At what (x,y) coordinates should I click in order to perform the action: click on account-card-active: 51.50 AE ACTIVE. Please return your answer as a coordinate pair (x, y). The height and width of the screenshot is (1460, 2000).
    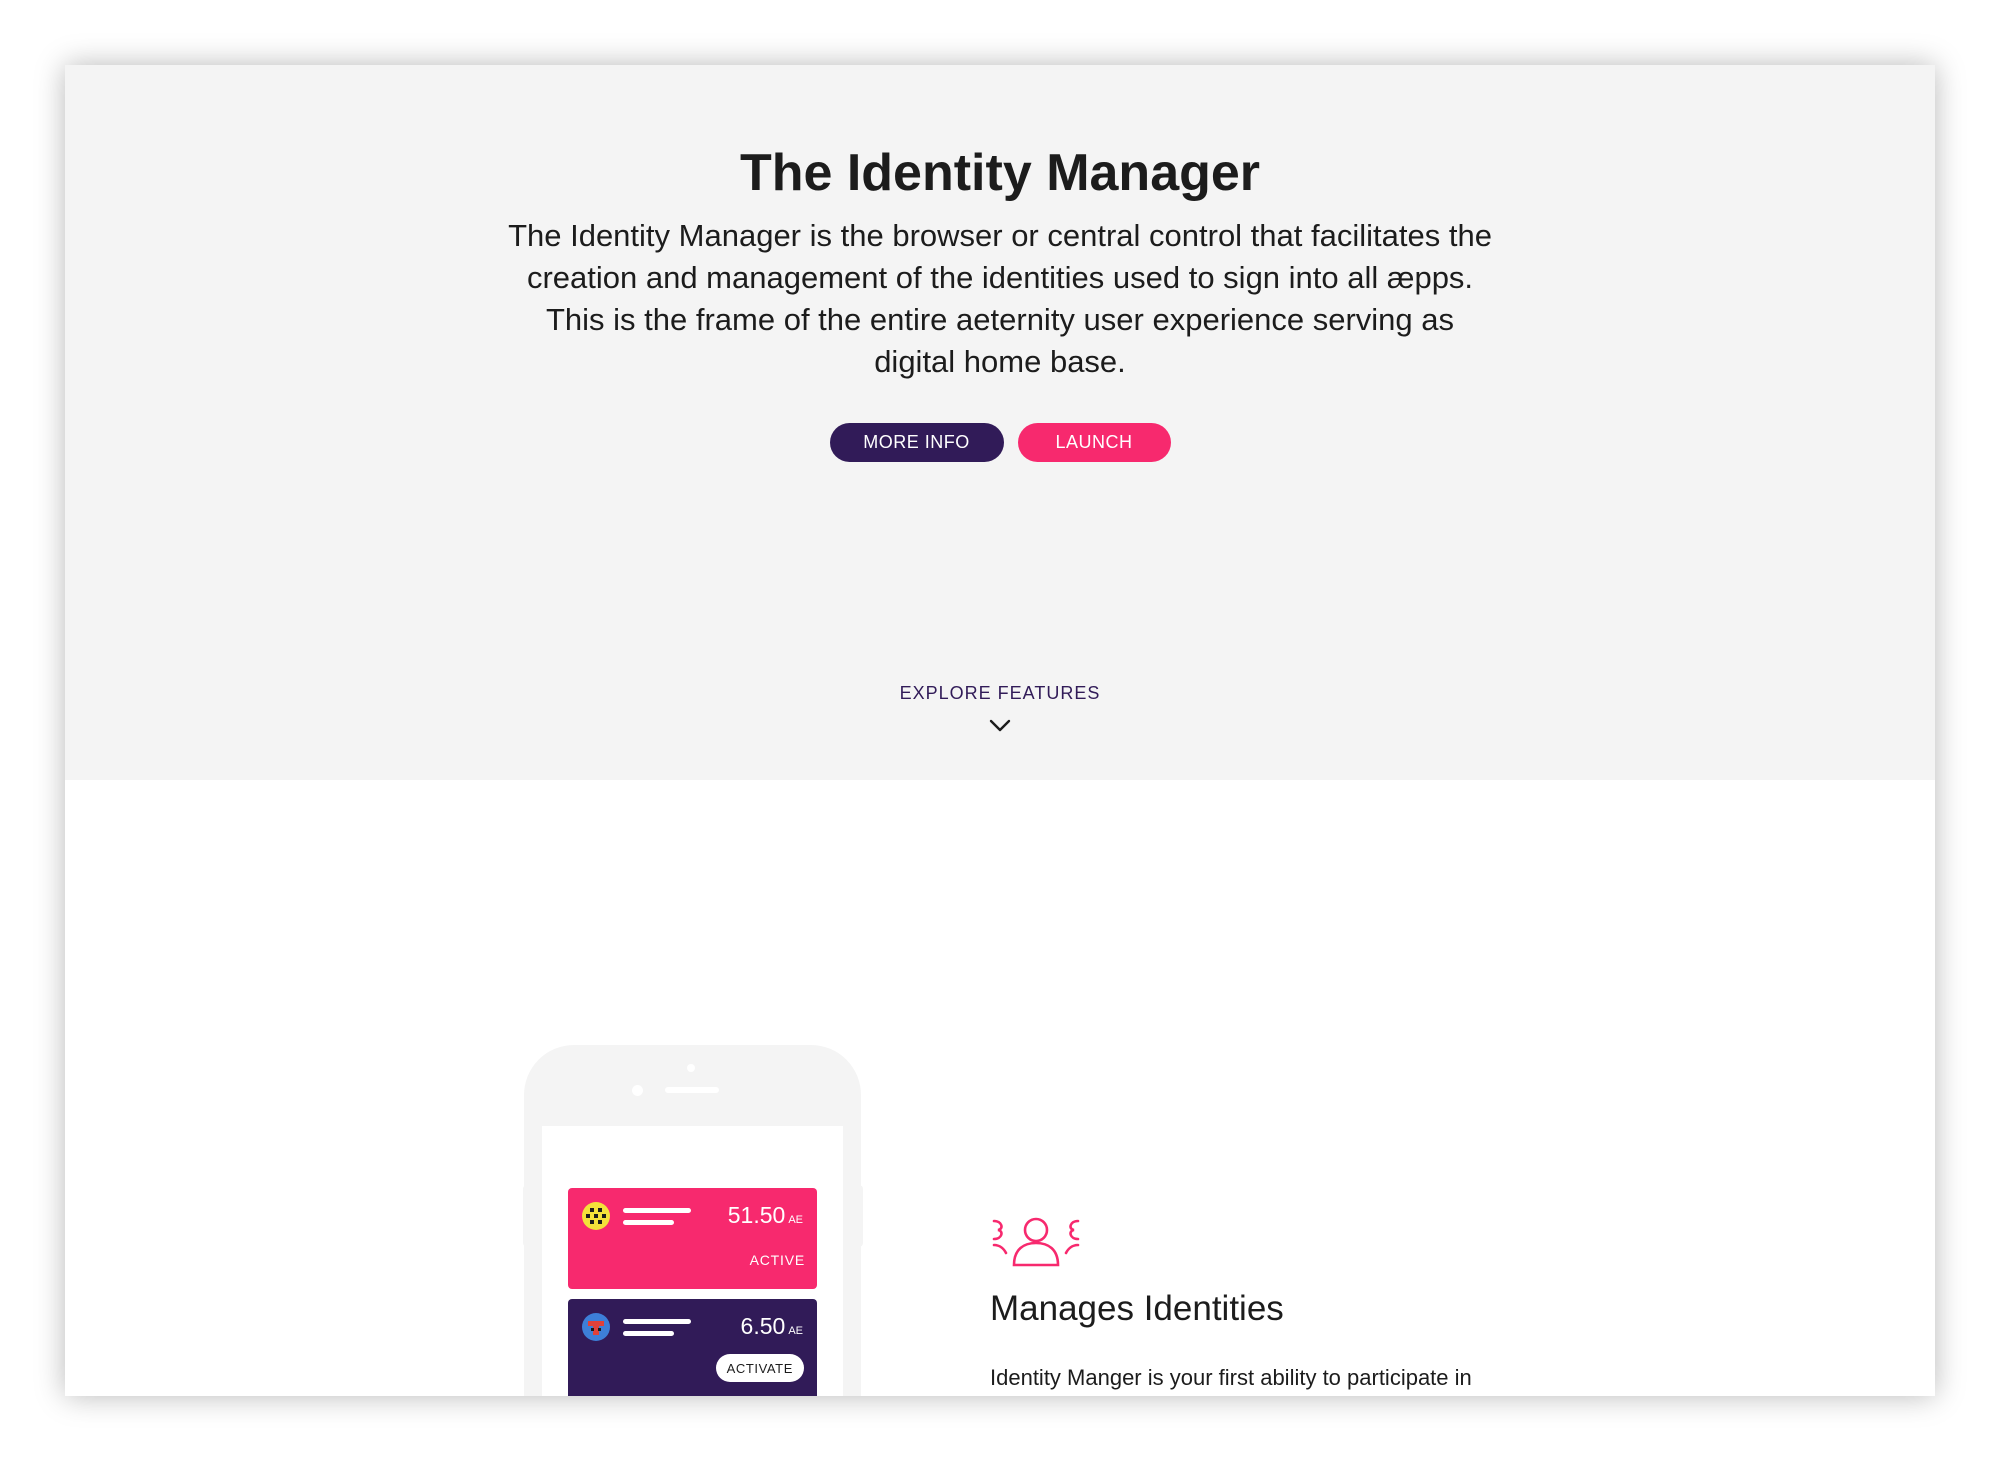
    Looking at the image, I should click on (692, 1238).